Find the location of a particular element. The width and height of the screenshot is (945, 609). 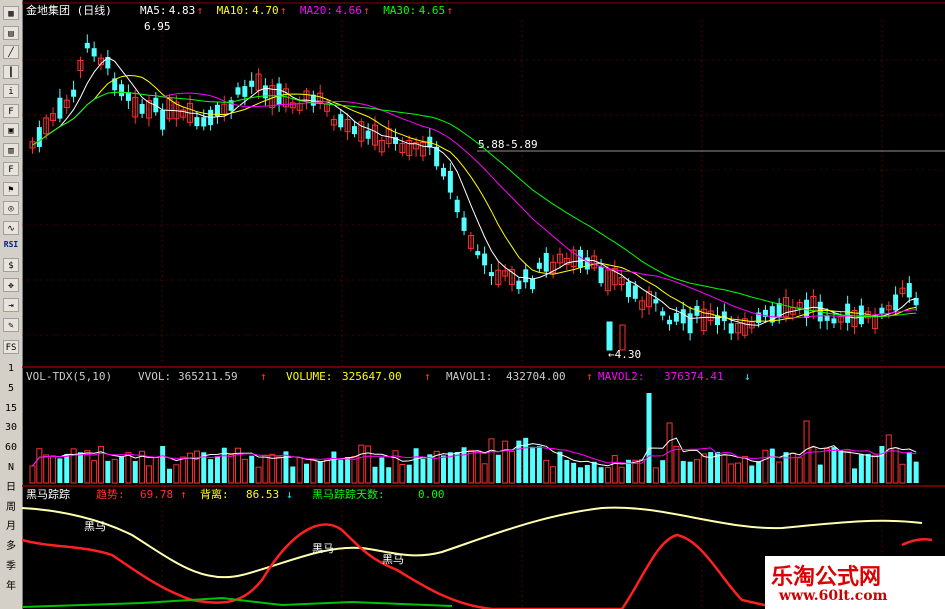

volume-value: 325647.00 is located at coordinates (372, 376).